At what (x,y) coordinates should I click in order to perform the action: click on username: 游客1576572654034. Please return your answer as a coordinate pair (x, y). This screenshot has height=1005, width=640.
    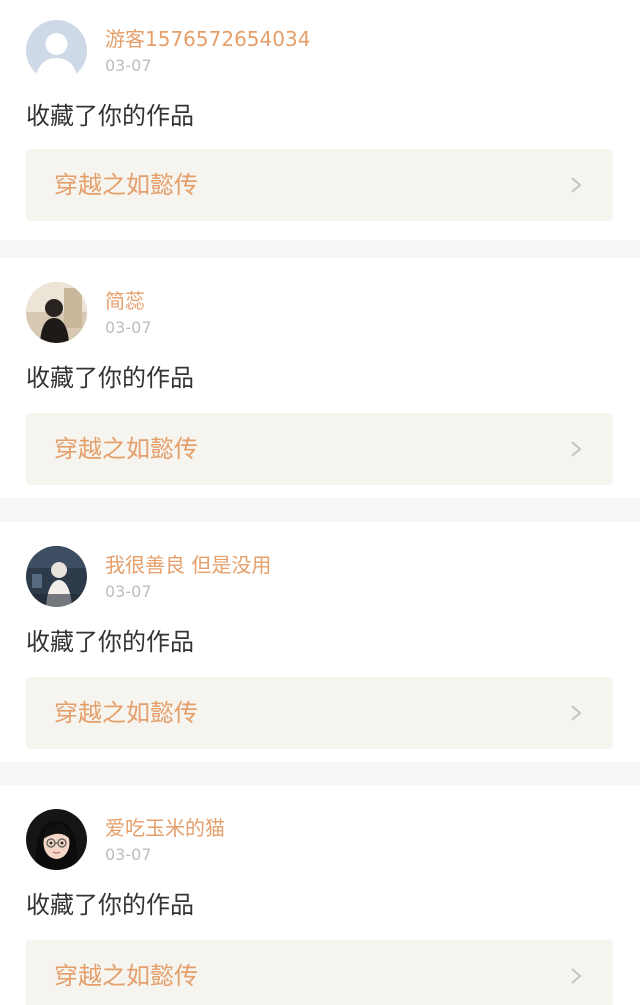
    Looking at the image, I should click on (207, 39).